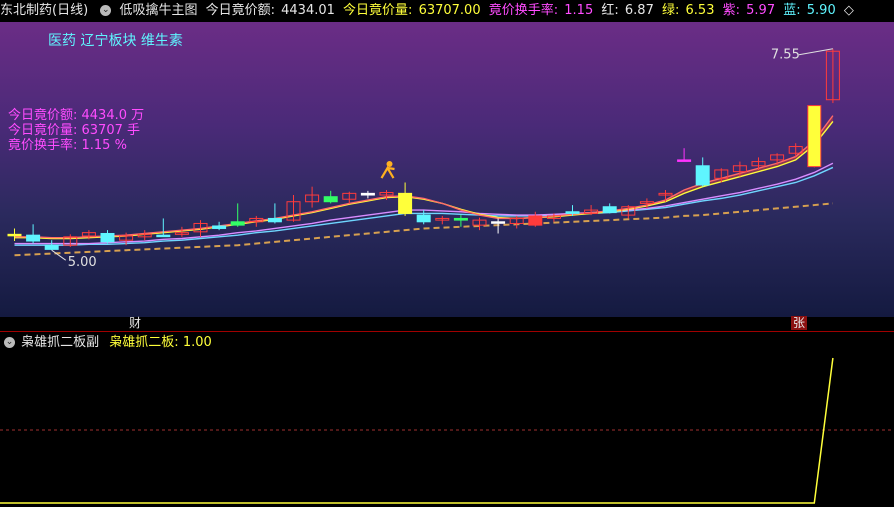 The width and height of the screenshot is (894, 507). What do you see at coordinates (378, 10) in the screenshot?
I see `auction-volume-label: 今日竟价量:` at bounding box center [378, 10].